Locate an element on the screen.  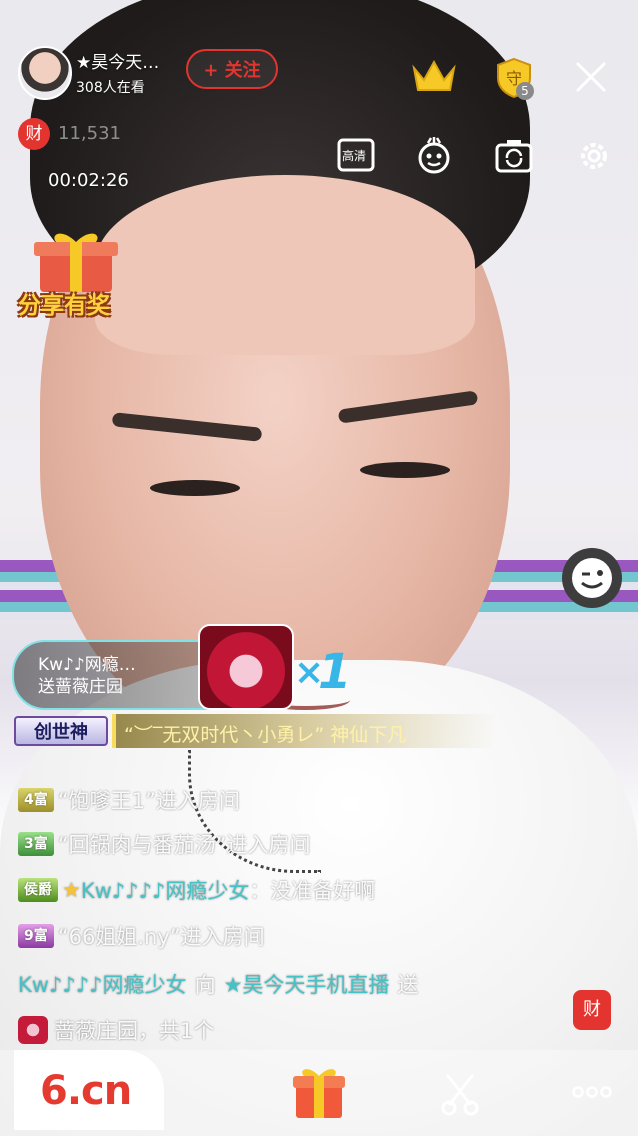
crown-icon is located at coordinates (434, 76).